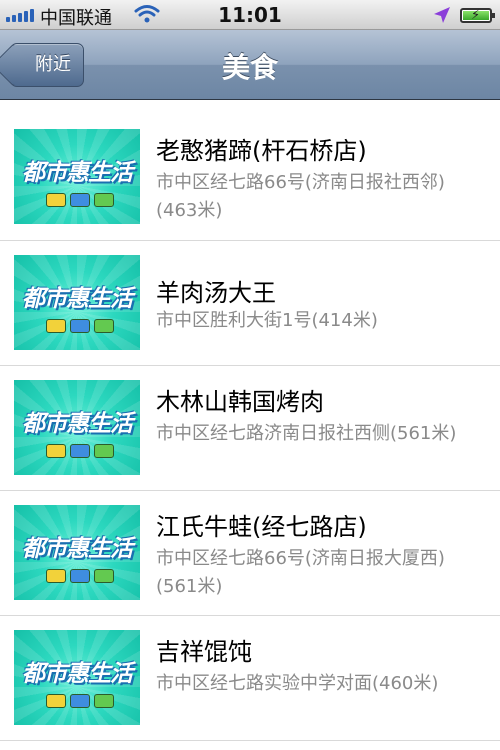  What do you see at coordinates (297, 683) in the screenshot?
I see `restaurant-address: 市中区经七路实验中学对面(460米)` at bounding box center [297, 683].